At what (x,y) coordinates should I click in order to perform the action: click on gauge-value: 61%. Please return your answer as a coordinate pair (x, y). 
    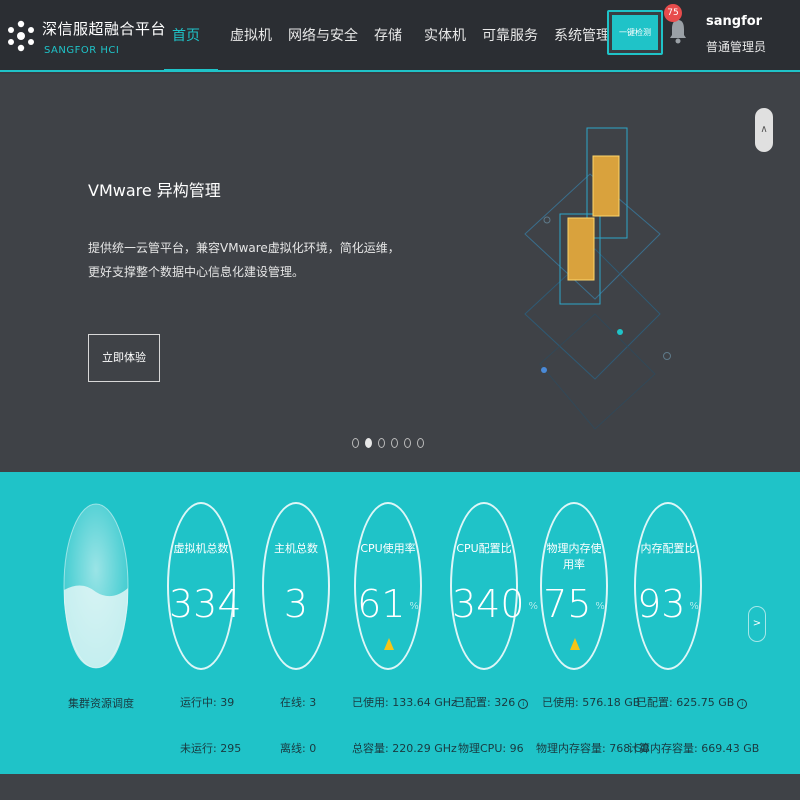
    Looking at the image, I should click on (388, 604).